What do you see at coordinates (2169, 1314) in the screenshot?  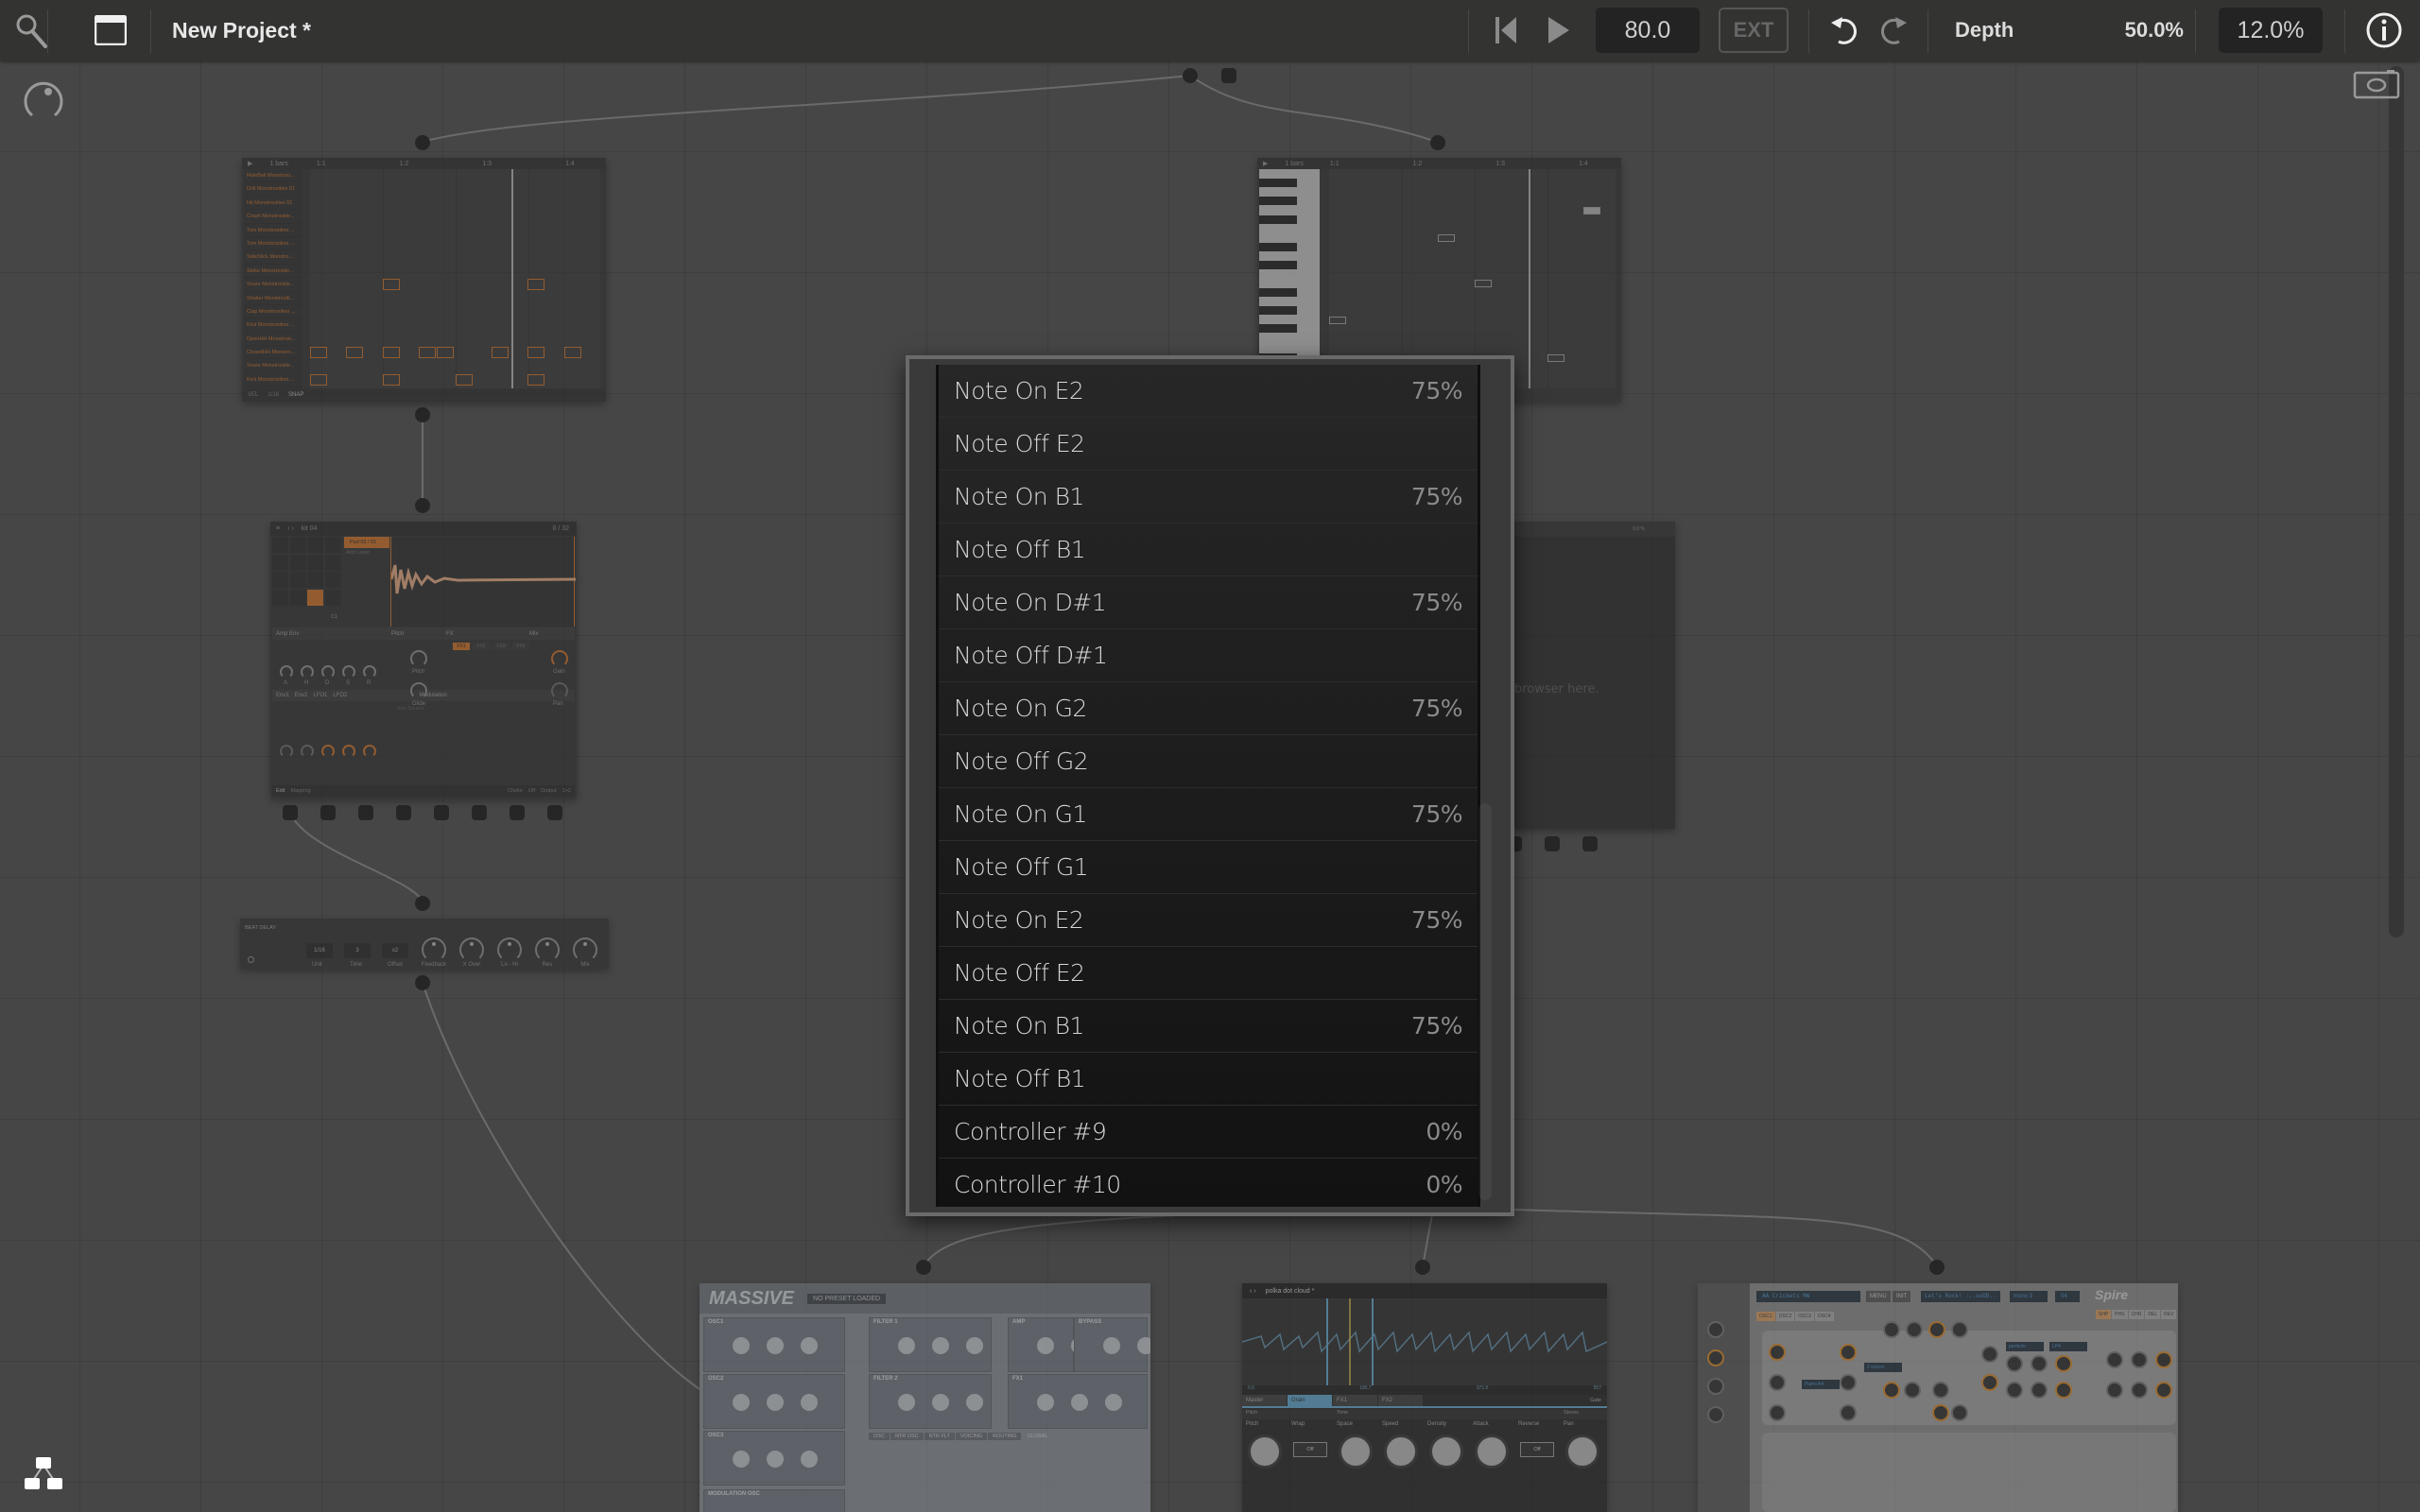 I see `fx-tab: REV` at bounding box center [2169, 1314].